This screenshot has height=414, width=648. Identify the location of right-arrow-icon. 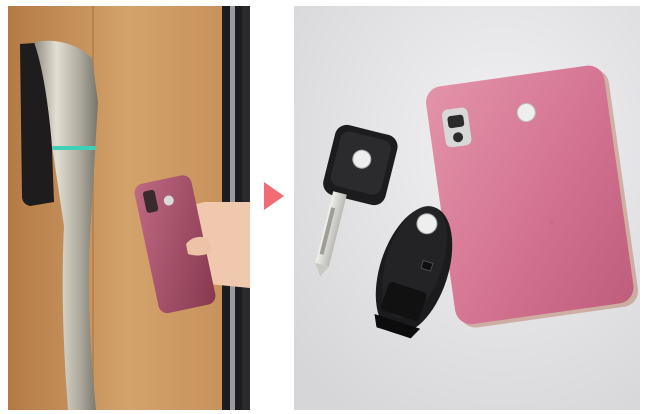
(274, 196).